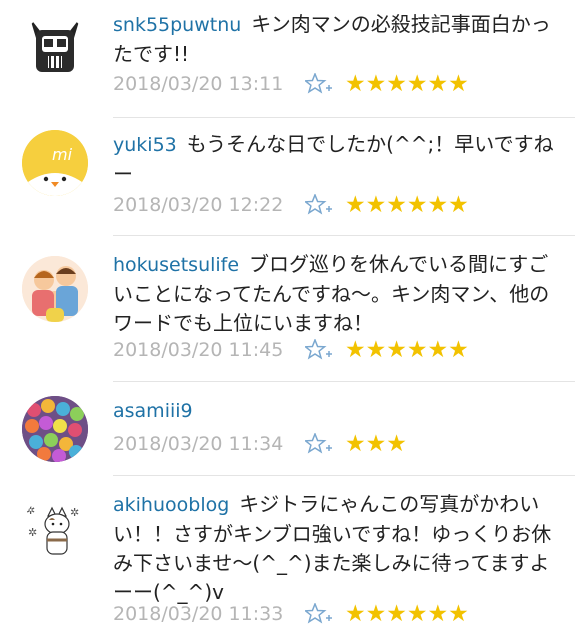  Describe the element at coordinates (291, 84) in the screenshot. I see `comment-meta: 2018/03/20 13:11 ★★★★★★` at that location.